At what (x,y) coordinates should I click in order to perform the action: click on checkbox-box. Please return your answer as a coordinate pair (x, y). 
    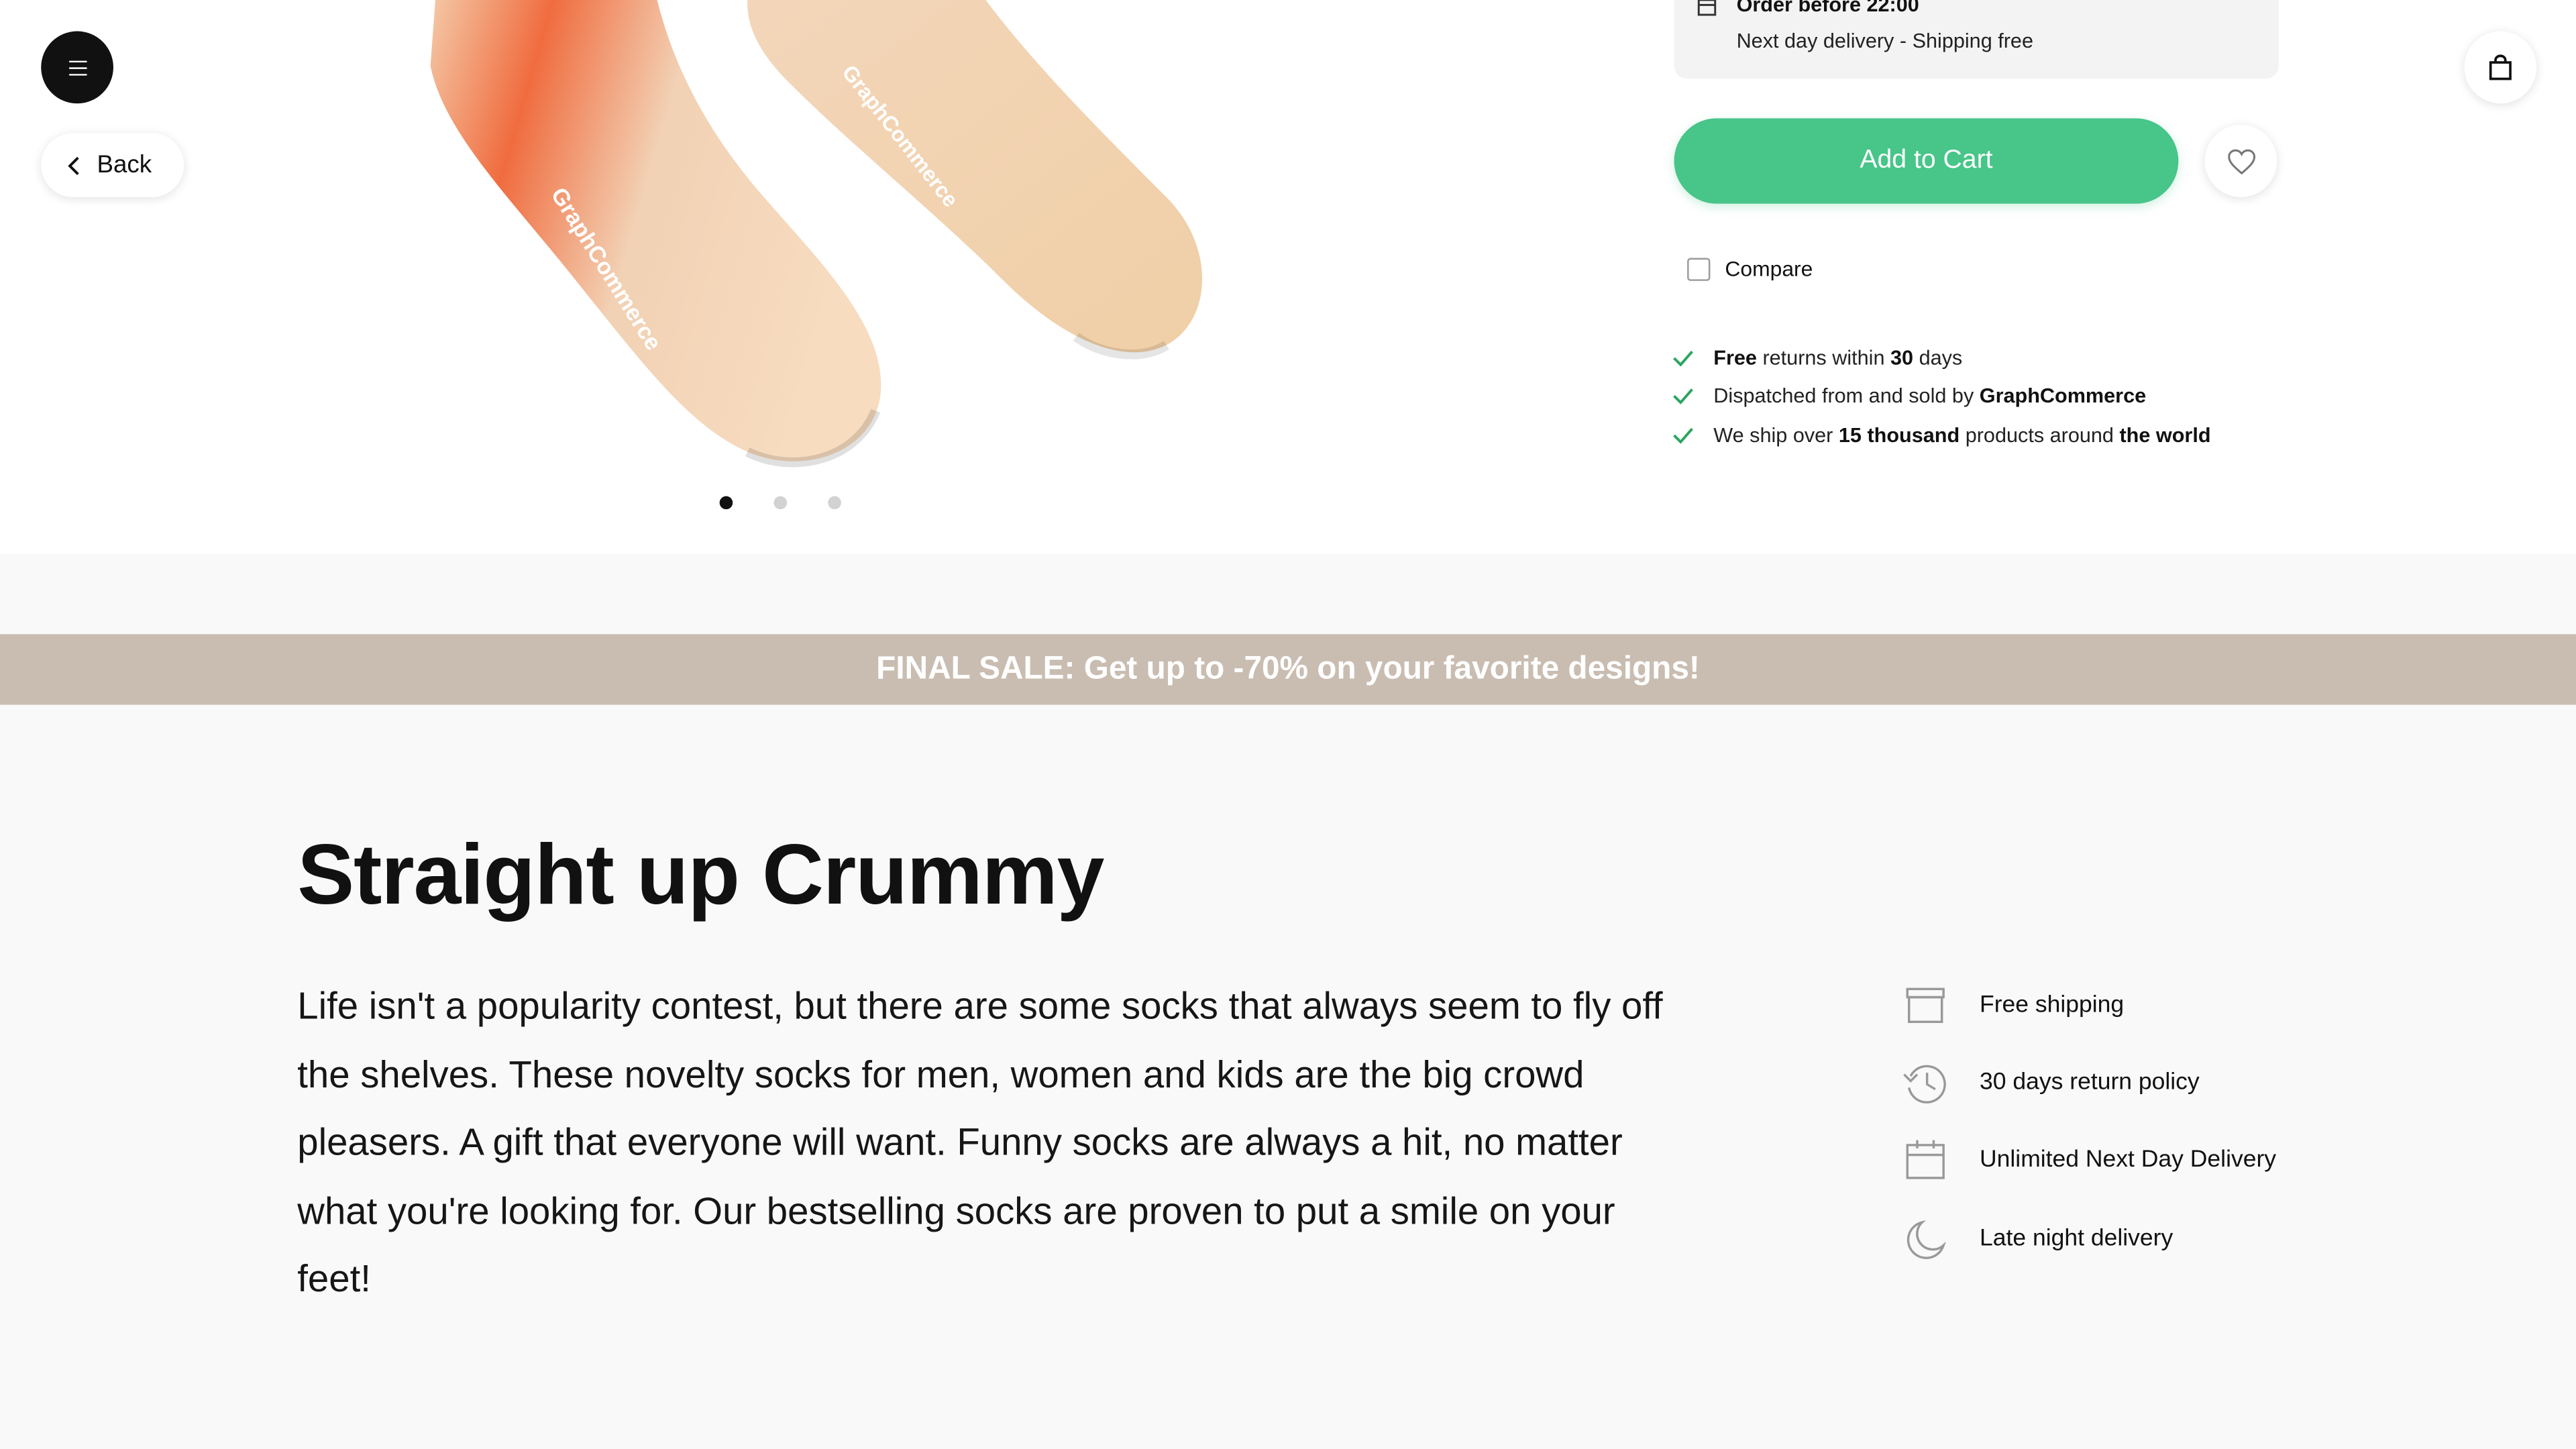
    Looking at the image, I should click on (1699, 268).